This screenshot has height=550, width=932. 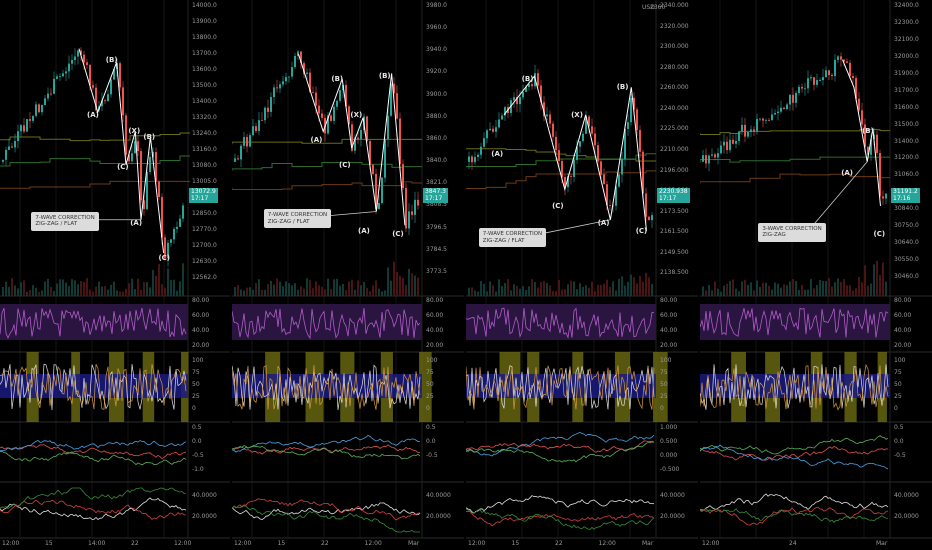 What do you see at coordinates (436, 161) in the screenshot?
I see `price-axis-label: 3840.0` at bounding box center [436, 161].